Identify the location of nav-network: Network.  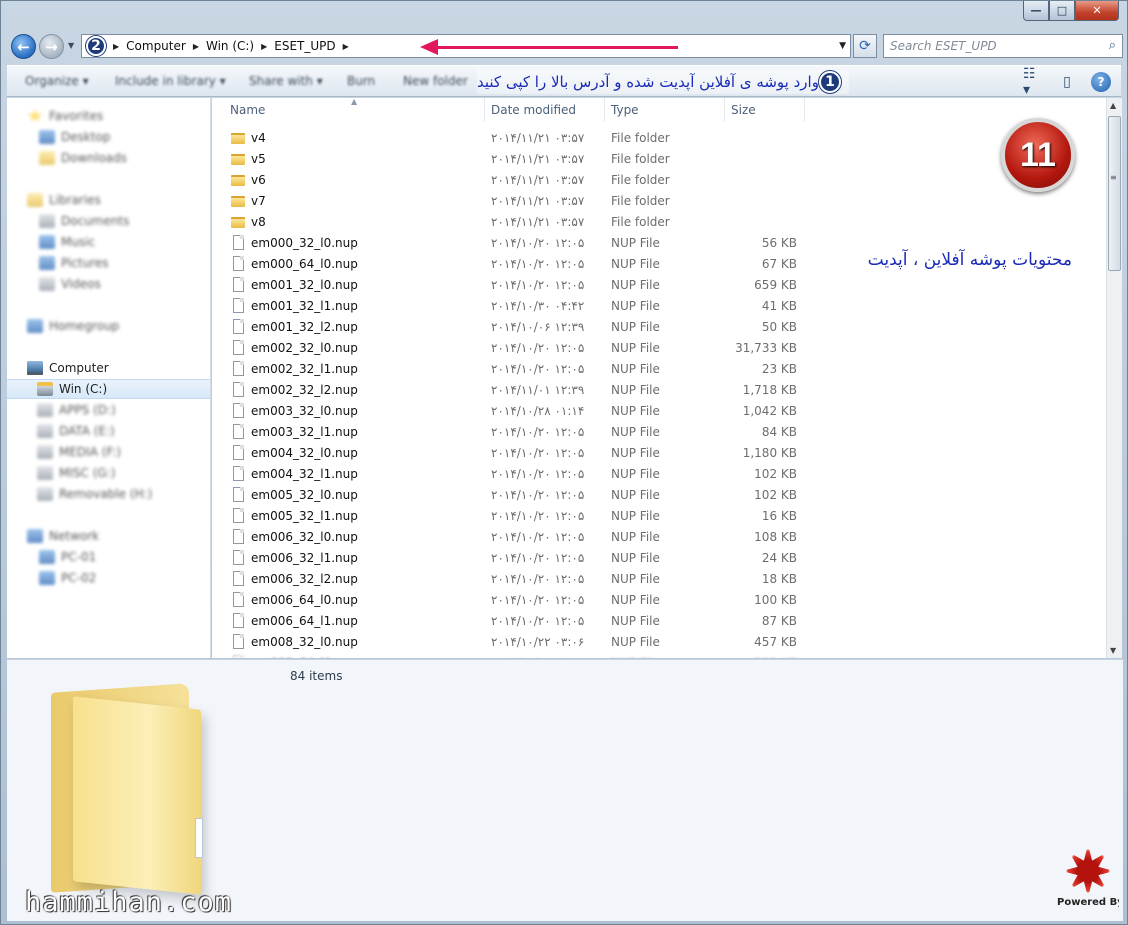
(108, 536).